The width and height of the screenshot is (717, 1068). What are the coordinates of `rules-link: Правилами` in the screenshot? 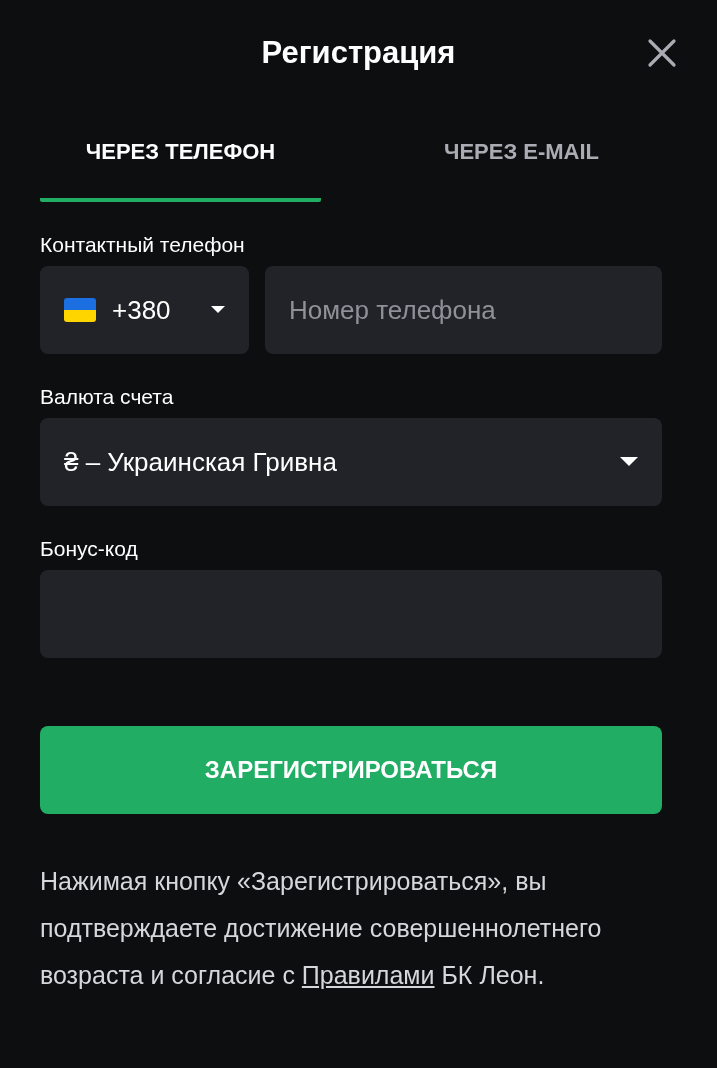 It's located at (368, 975).